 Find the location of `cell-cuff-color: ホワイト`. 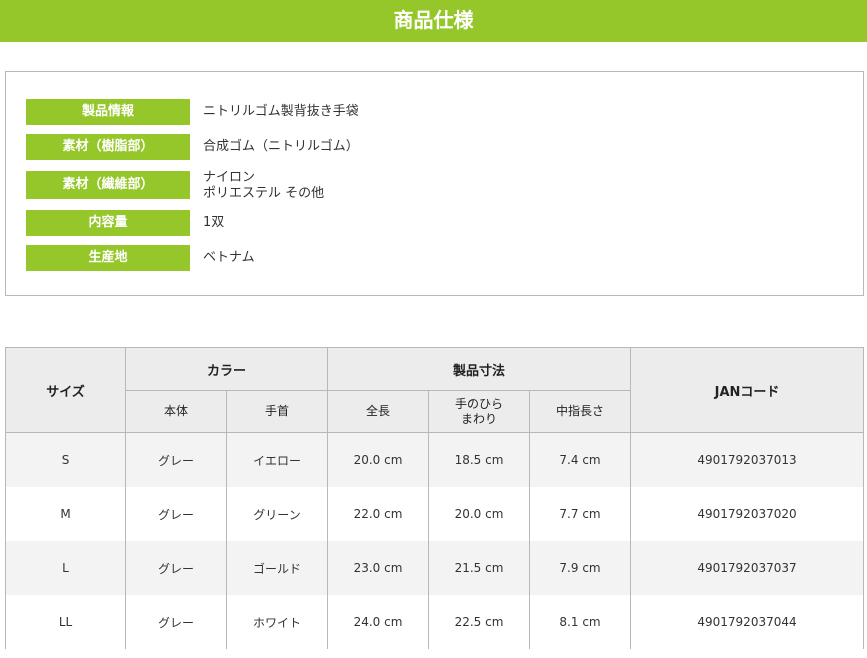

cell-cuff-color: ホワイト is located at coordinates (277, 622).